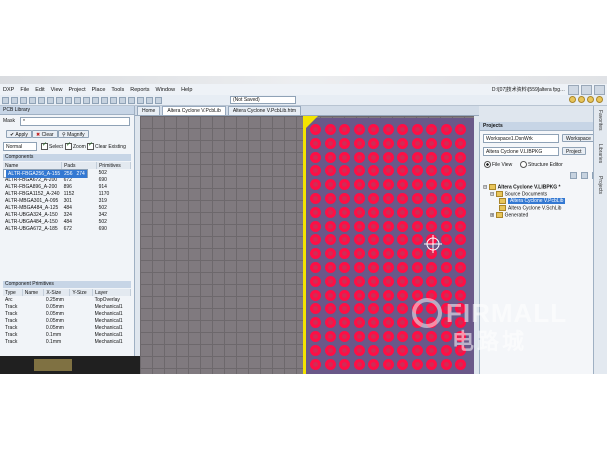  What do you see at coordinates (73, 134) in the screenshot?
I see `magnify-button: ⚲ Magnify` at bounding box center [73, 134].